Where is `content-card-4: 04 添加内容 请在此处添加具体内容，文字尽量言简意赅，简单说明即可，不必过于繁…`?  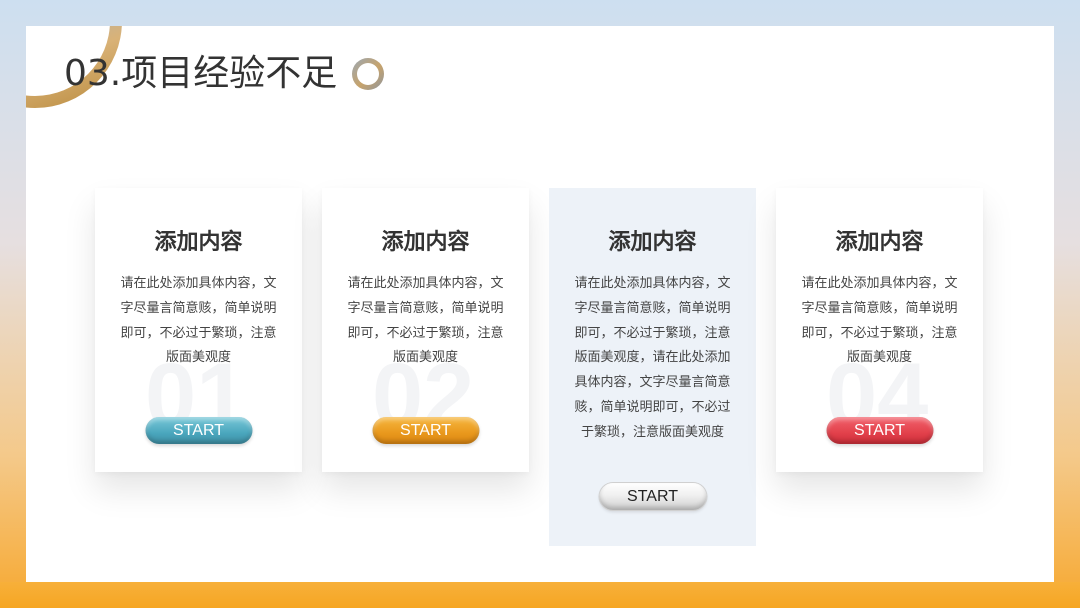
content-card-4: 04 添加内容 请在此处添加具体内容，文字尽量言简意赅，简单说明即可，不必过于繁… is located at coordinates (879, 330).